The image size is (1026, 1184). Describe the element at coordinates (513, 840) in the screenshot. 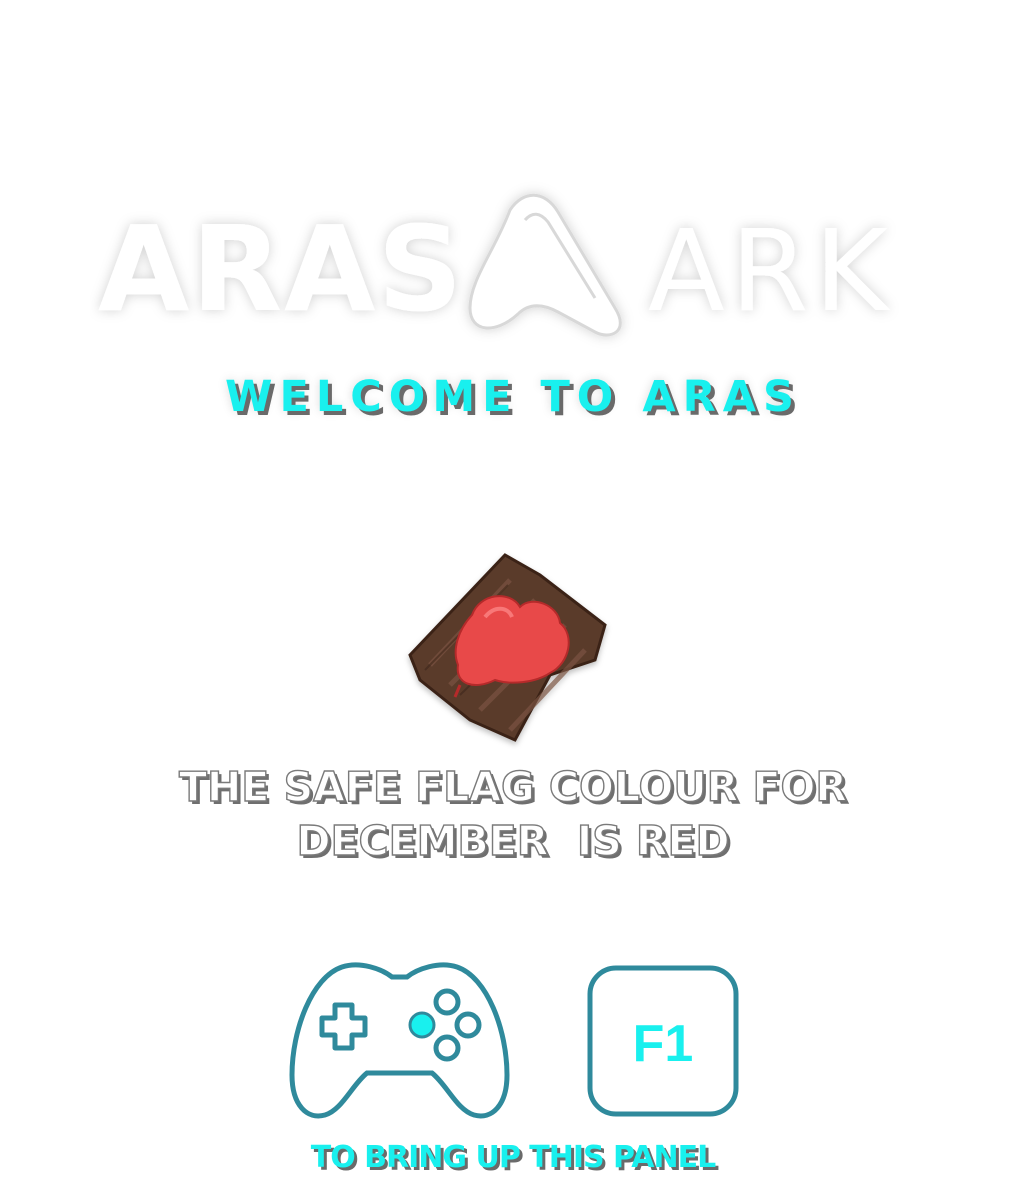

I see `safe-flag-line-2: DECEMBER IS RED` at that location.